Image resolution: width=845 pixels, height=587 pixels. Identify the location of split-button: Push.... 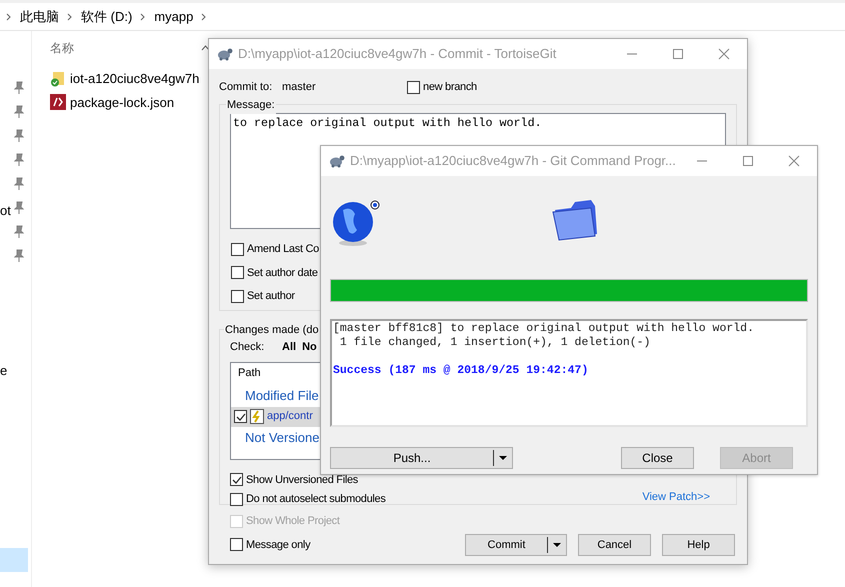
(421, 458).